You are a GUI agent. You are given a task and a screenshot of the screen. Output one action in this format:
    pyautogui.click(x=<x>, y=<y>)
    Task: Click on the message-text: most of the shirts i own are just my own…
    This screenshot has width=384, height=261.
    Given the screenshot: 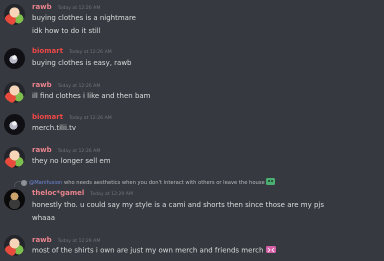 What is the action you would take?
    pyautogui.click(x=148, y=250)
    